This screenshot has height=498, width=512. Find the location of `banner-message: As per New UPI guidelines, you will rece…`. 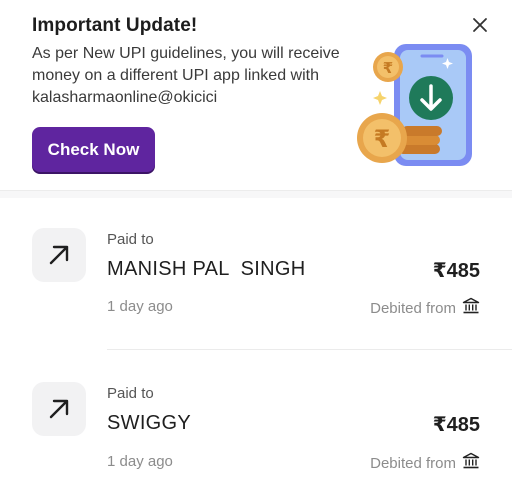

banner-message: As per New UPI guidelines, you will rece… is located at coordinates (186, 75).